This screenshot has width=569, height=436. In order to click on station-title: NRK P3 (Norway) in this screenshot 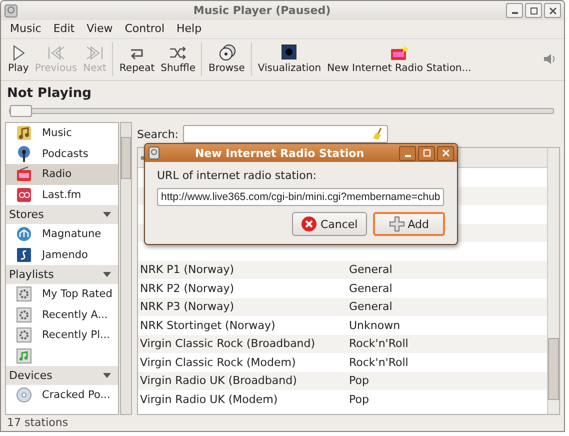, I will do `click(187, 307)`.